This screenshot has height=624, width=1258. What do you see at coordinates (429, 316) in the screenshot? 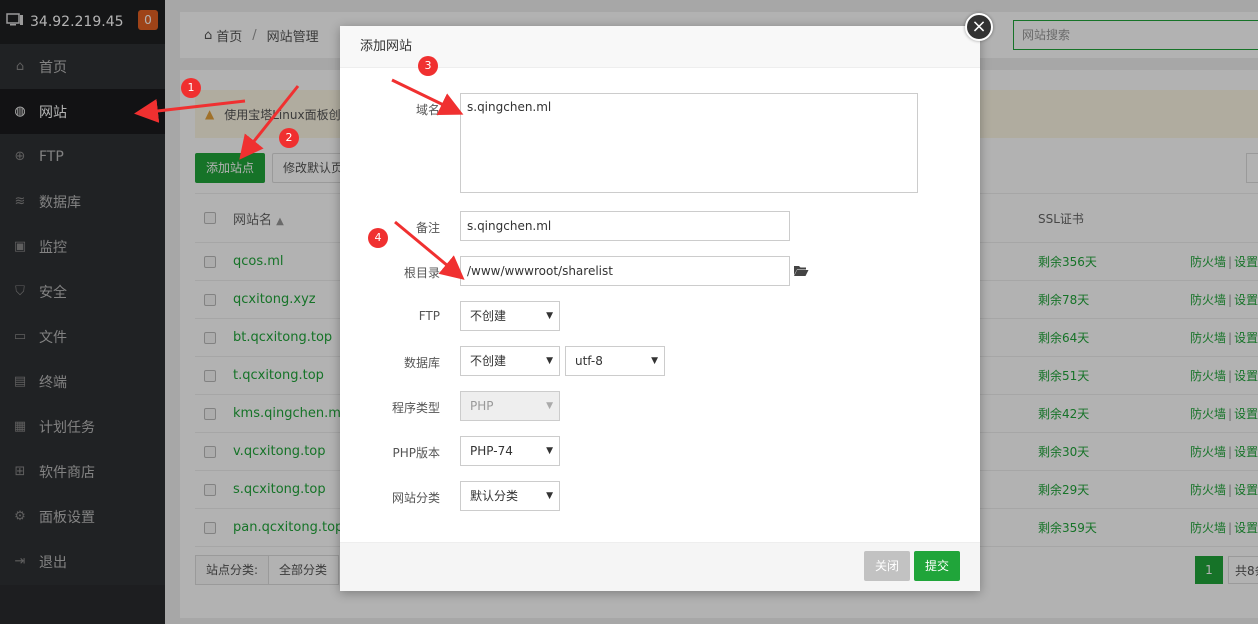
I see `label-ftp: FTP` at bounding box center [429, 316].